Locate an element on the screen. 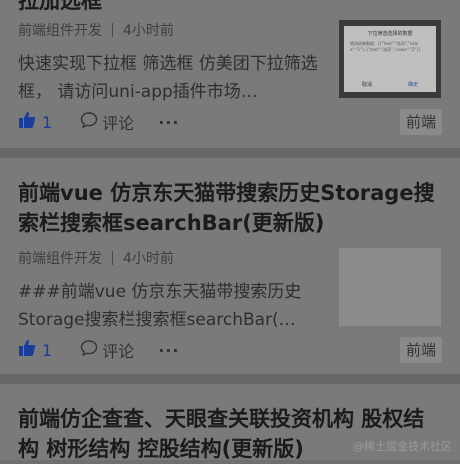 This screenshot has height=464, width=460. article-title-3: 前端仿企查查、天眼查关联投资机构 股权结构 树形结构 控股结构(更新版) is located at coordinates (231, 434).